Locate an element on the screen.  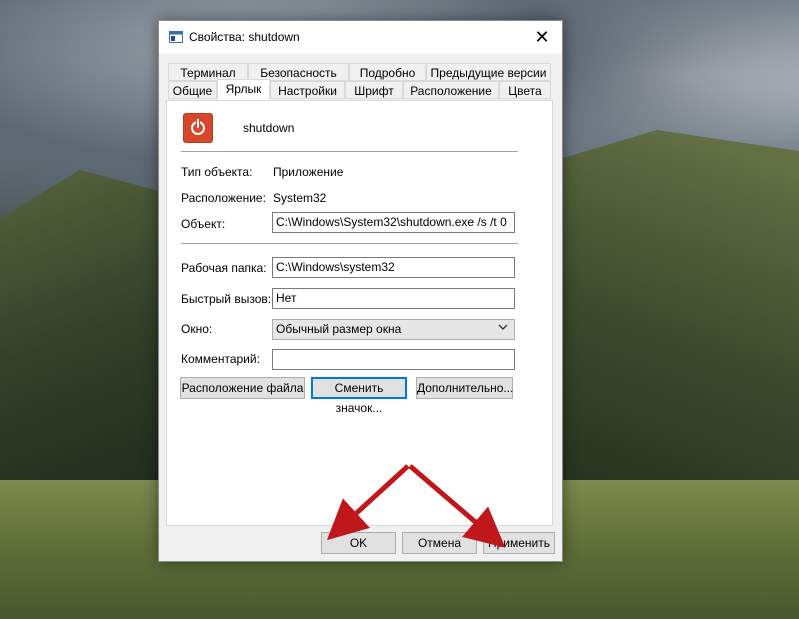
tab-font: Шрифт is located at coordinates (374, 90).